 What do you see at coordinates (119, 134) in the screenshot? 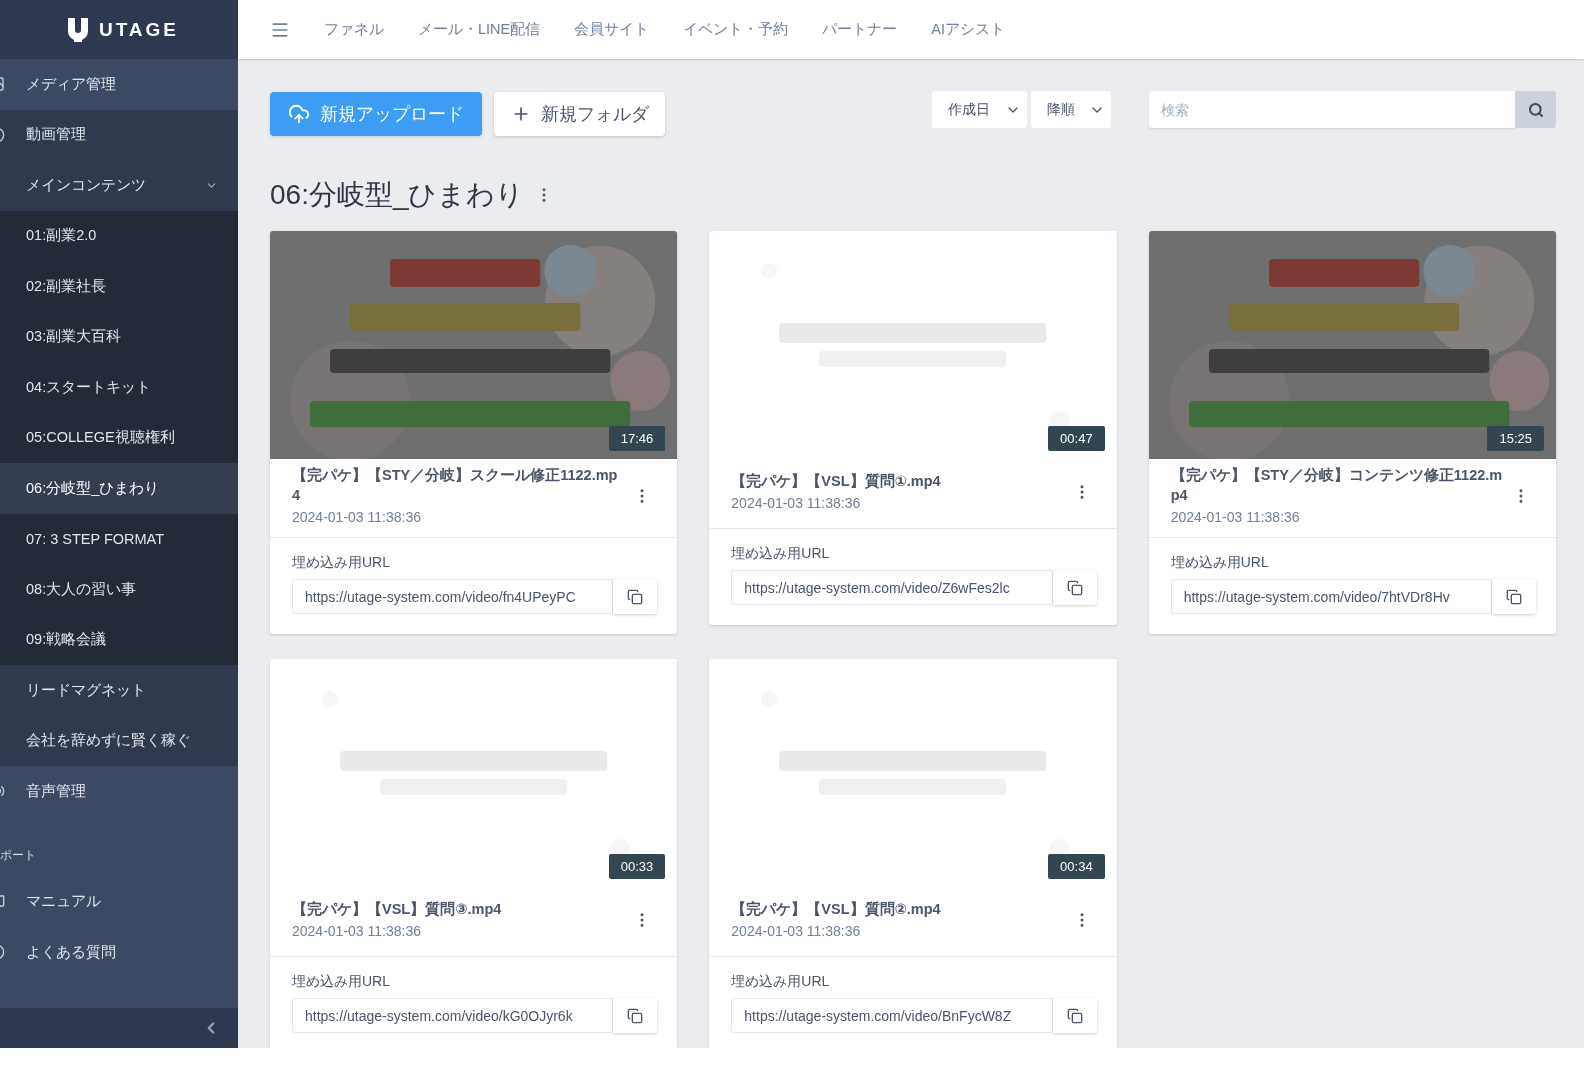
I see `sidebar-item: 動画管理` at bounding box center [119, 134].